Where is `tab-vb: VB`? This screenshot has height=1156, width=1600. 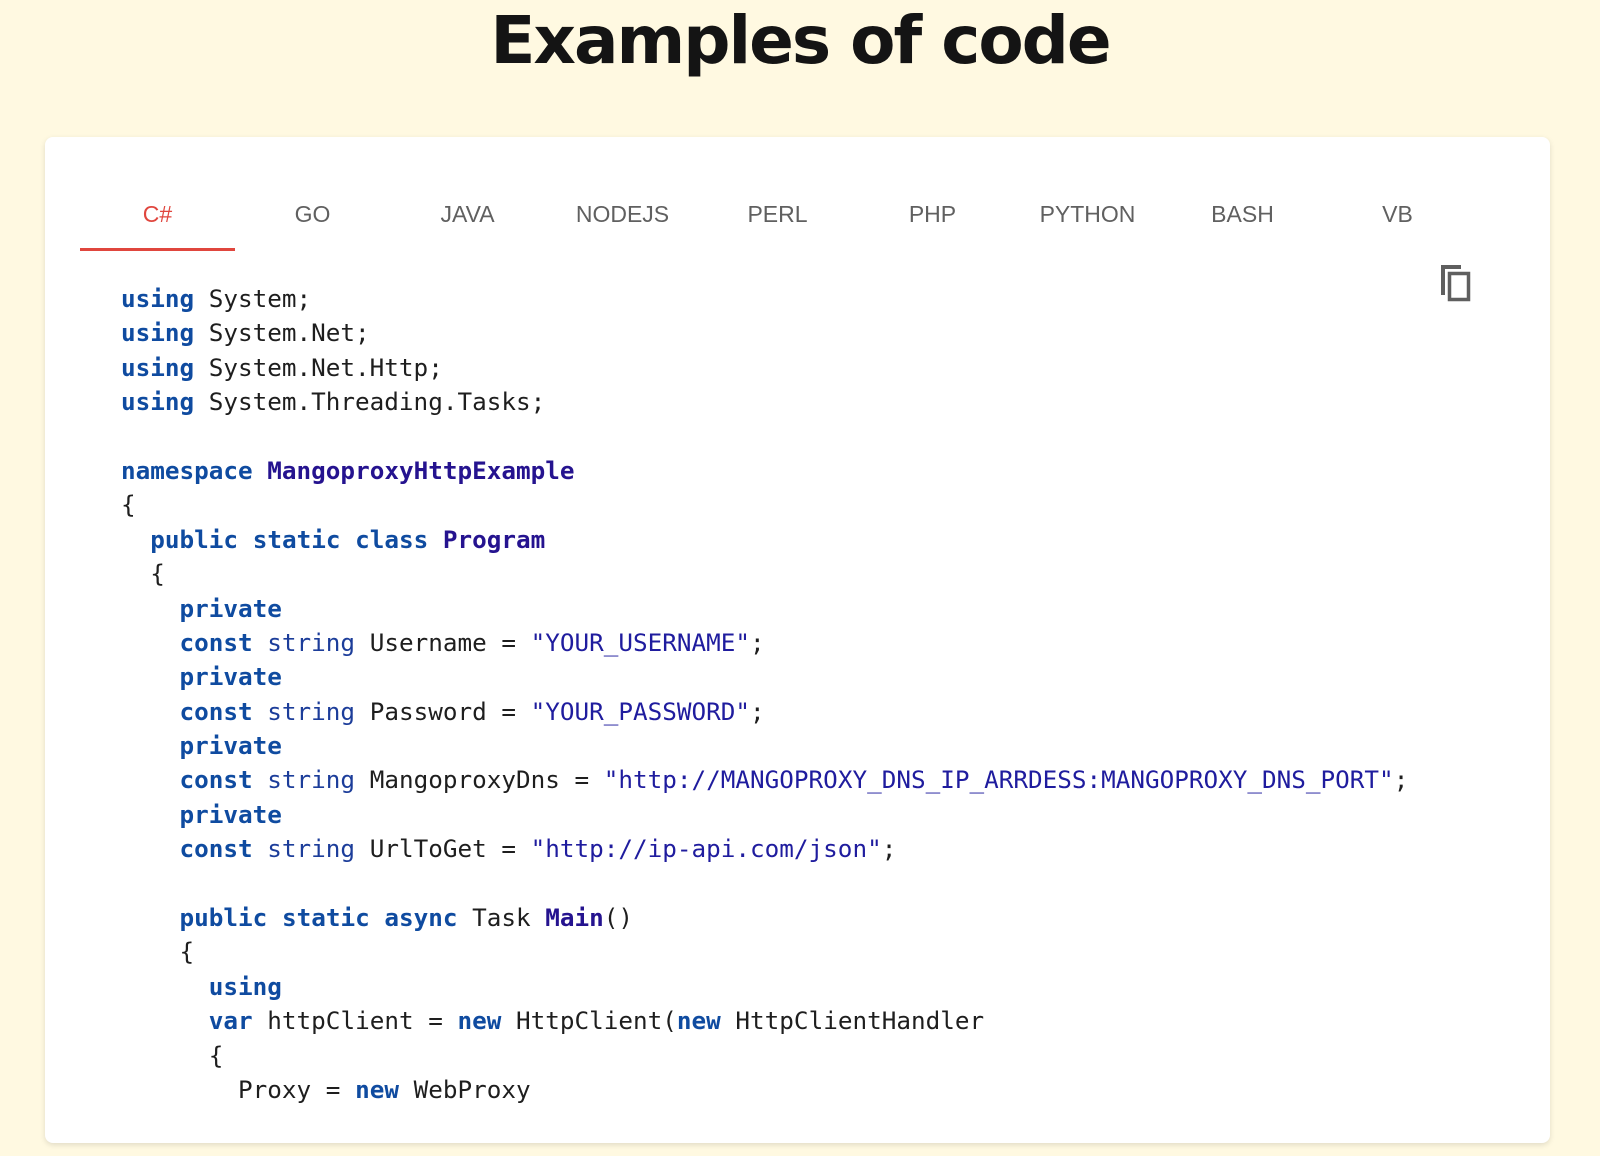
tab-vb: VB is located at coordinates (1397, 214).